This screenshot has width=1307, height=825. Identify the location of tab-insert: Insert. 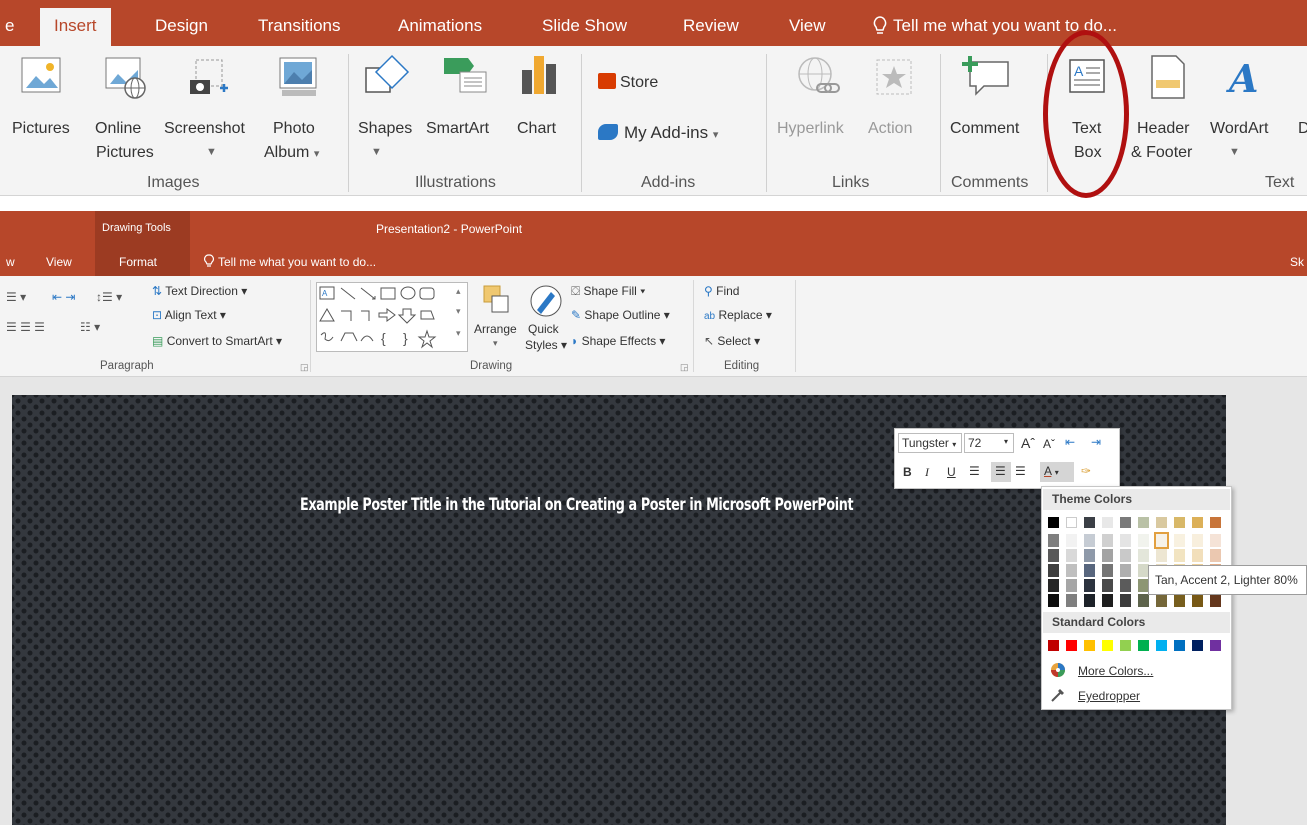
(75, 27).